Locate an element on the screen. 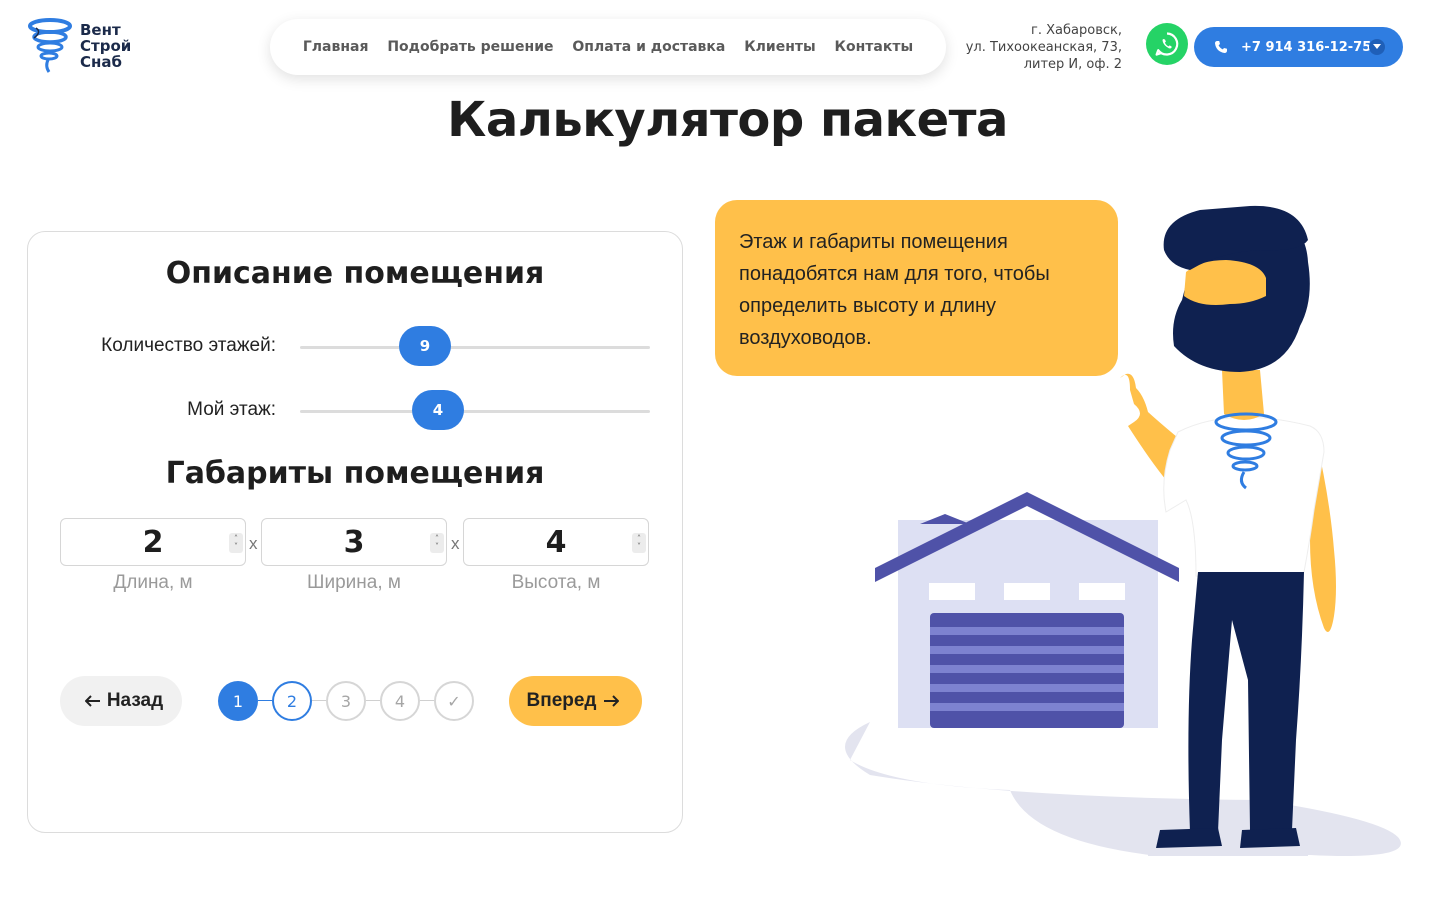  address-line: литер И, оф. 2 is located at coordinates (1072, 64).